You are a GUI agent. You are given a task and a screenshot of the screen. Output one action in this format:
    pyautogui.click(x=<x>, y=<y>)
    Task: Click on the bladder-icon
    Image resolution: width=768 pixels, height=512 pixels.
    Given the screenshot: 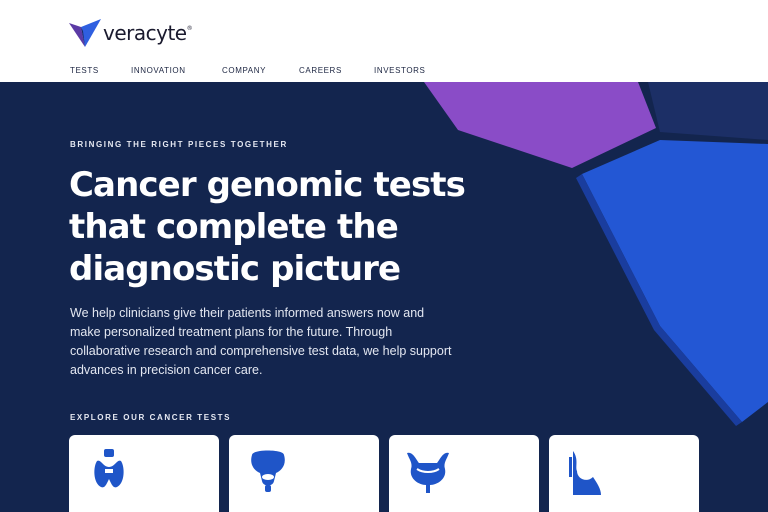 What is the action you would take?
    pyautogui.click(x=428, y=472)
    